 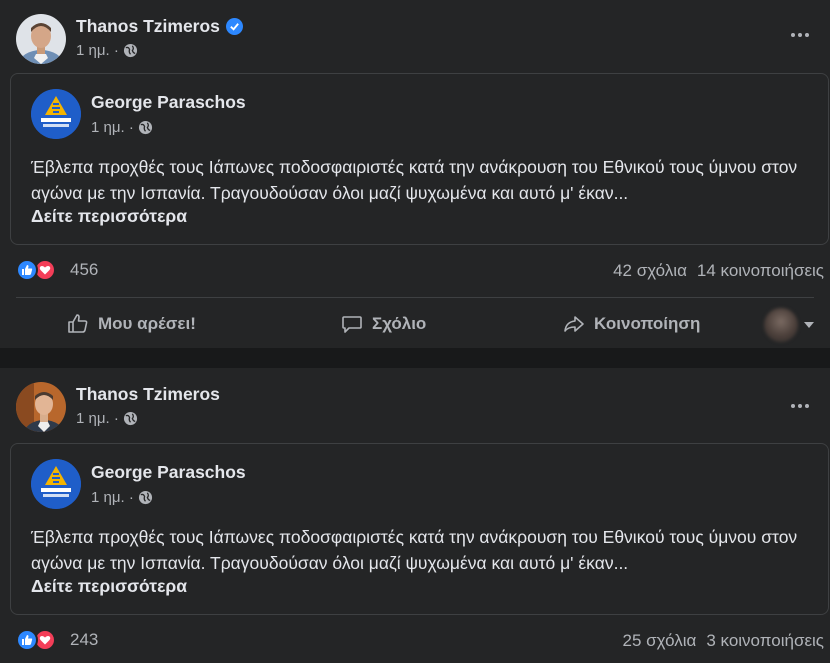 I want to click on post-actions: Μου αρέσει! Σχόλιο Κοινοποίηση, so click(x=415, y=324).